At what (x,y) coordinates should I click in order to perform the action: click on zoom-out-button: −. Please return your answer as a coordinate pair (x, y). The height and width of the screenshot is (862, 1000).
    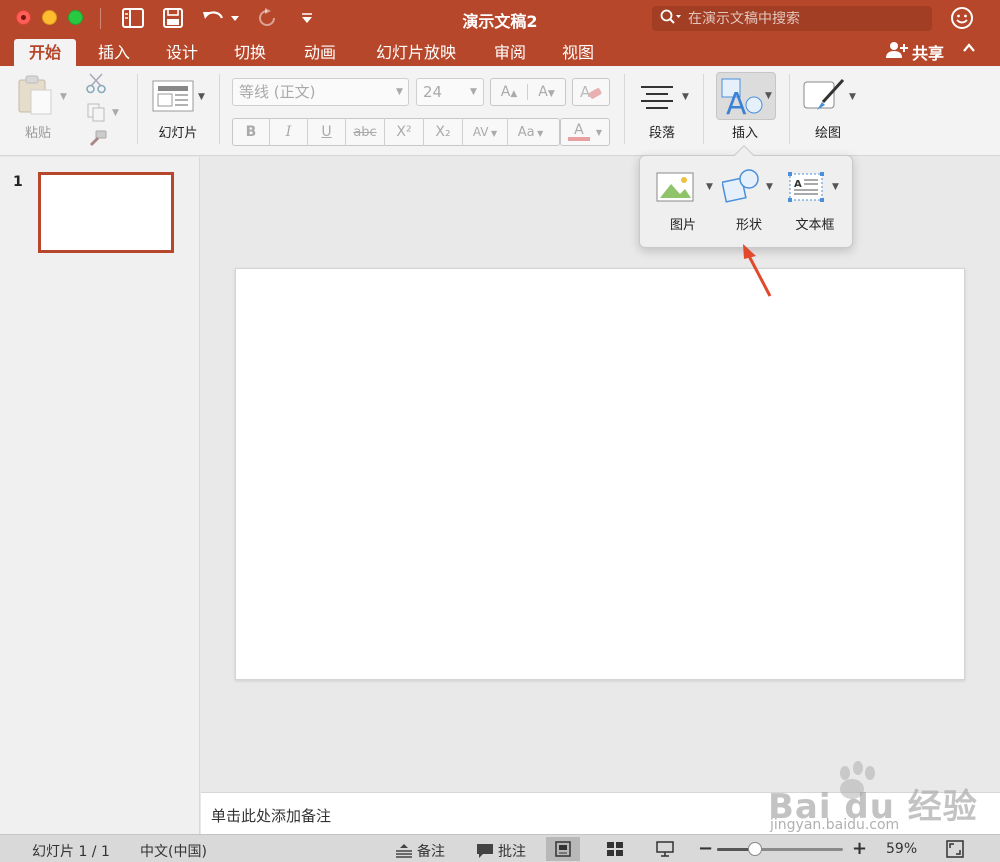
    Looking at the image, I should click on (705, 848).